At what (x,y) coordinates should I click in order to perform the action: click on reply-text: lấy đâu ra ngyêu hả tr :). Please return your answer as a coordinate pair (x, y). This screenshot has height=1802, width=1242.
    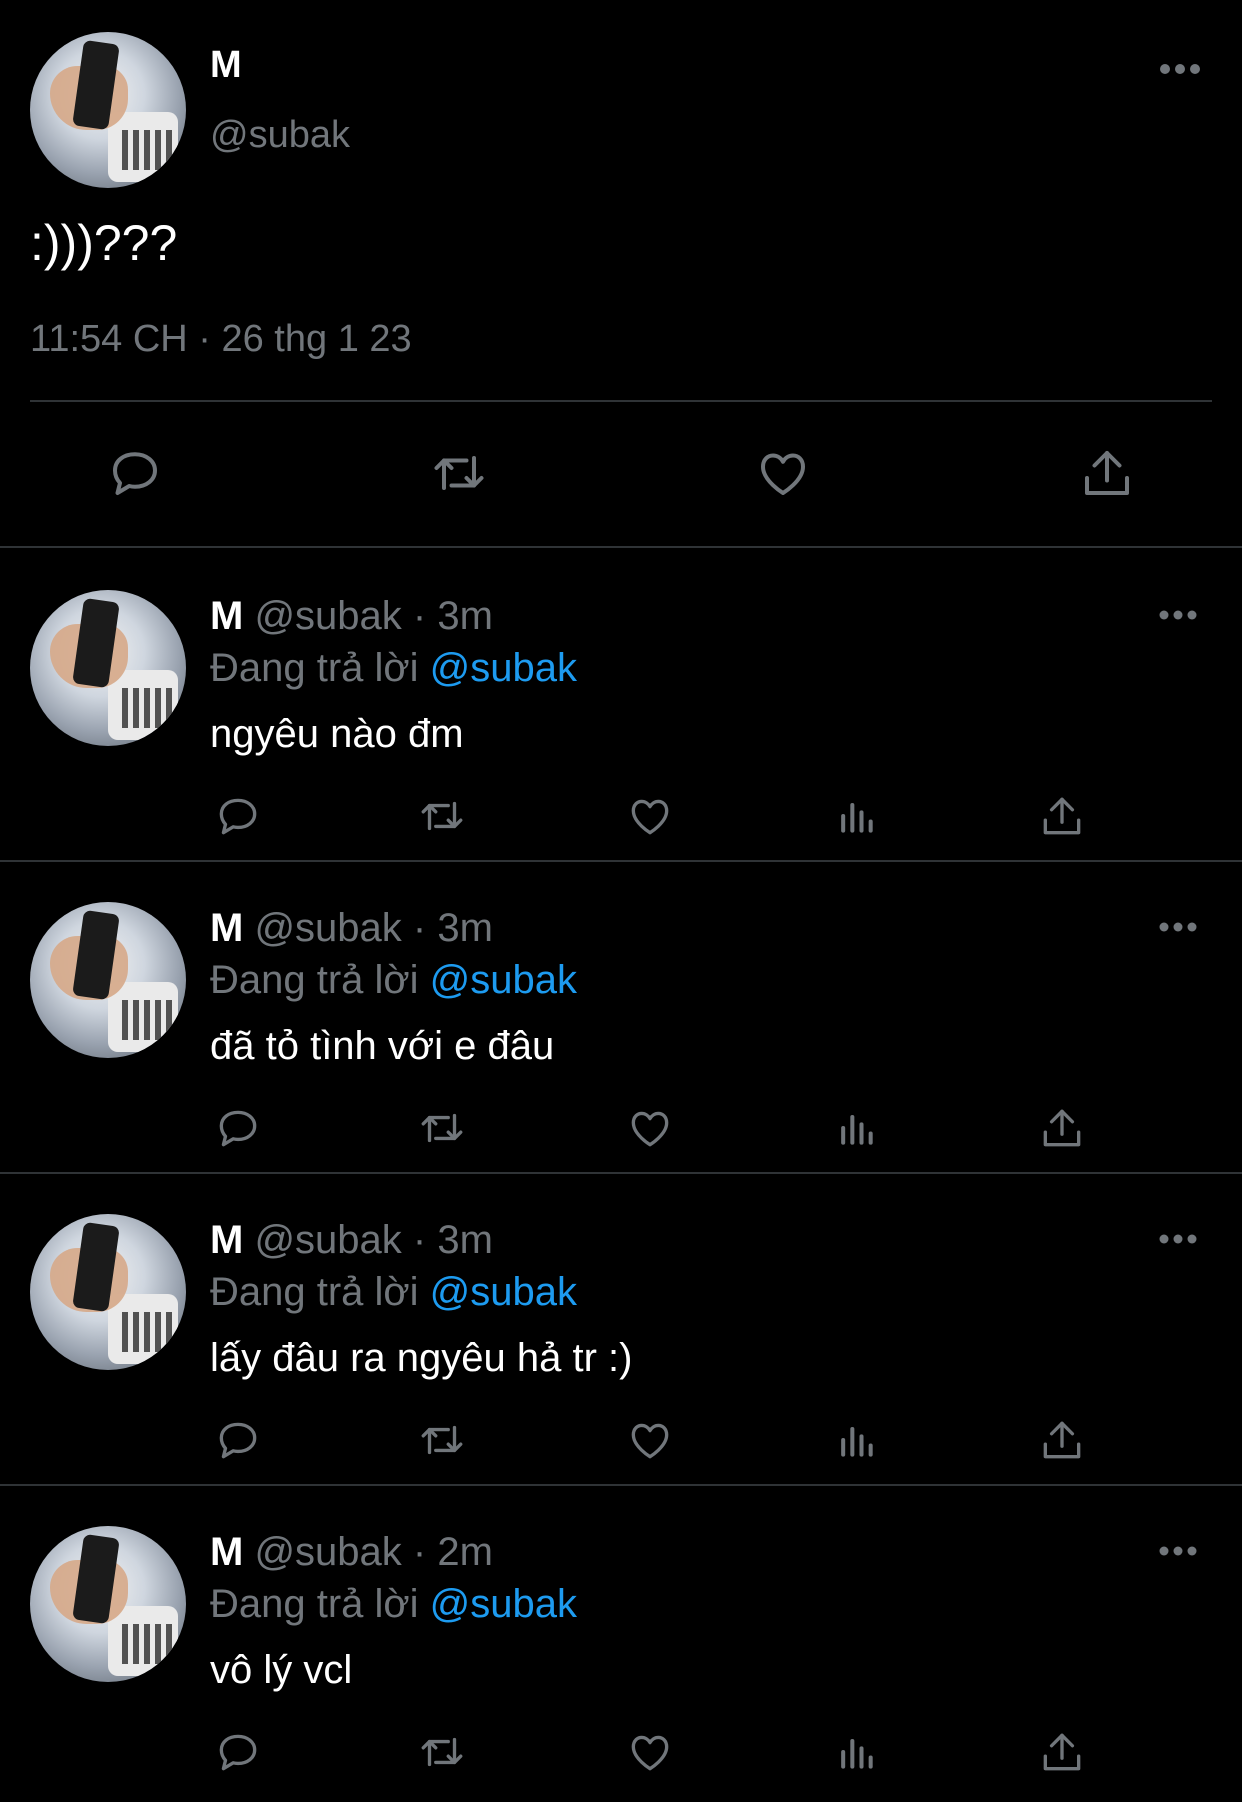
    Looking at the image, I should click on (421, 1358).